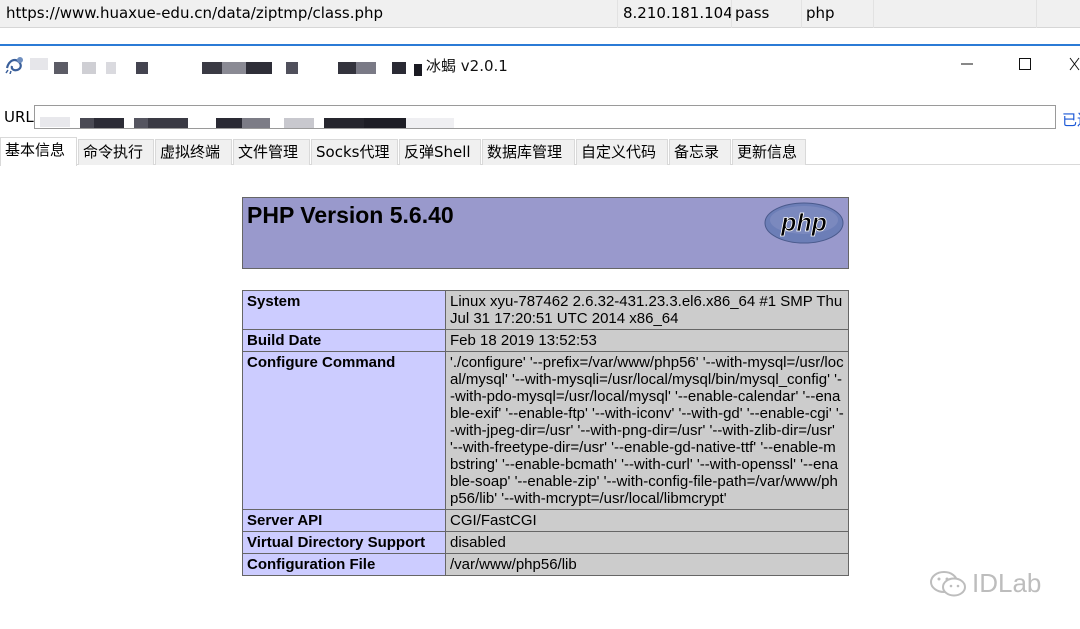 The height and width of the screenshot is (629, 1080). Describe the element at coordinates (344, 520) in the screenshot. I see `row-key: Server API` at that location.